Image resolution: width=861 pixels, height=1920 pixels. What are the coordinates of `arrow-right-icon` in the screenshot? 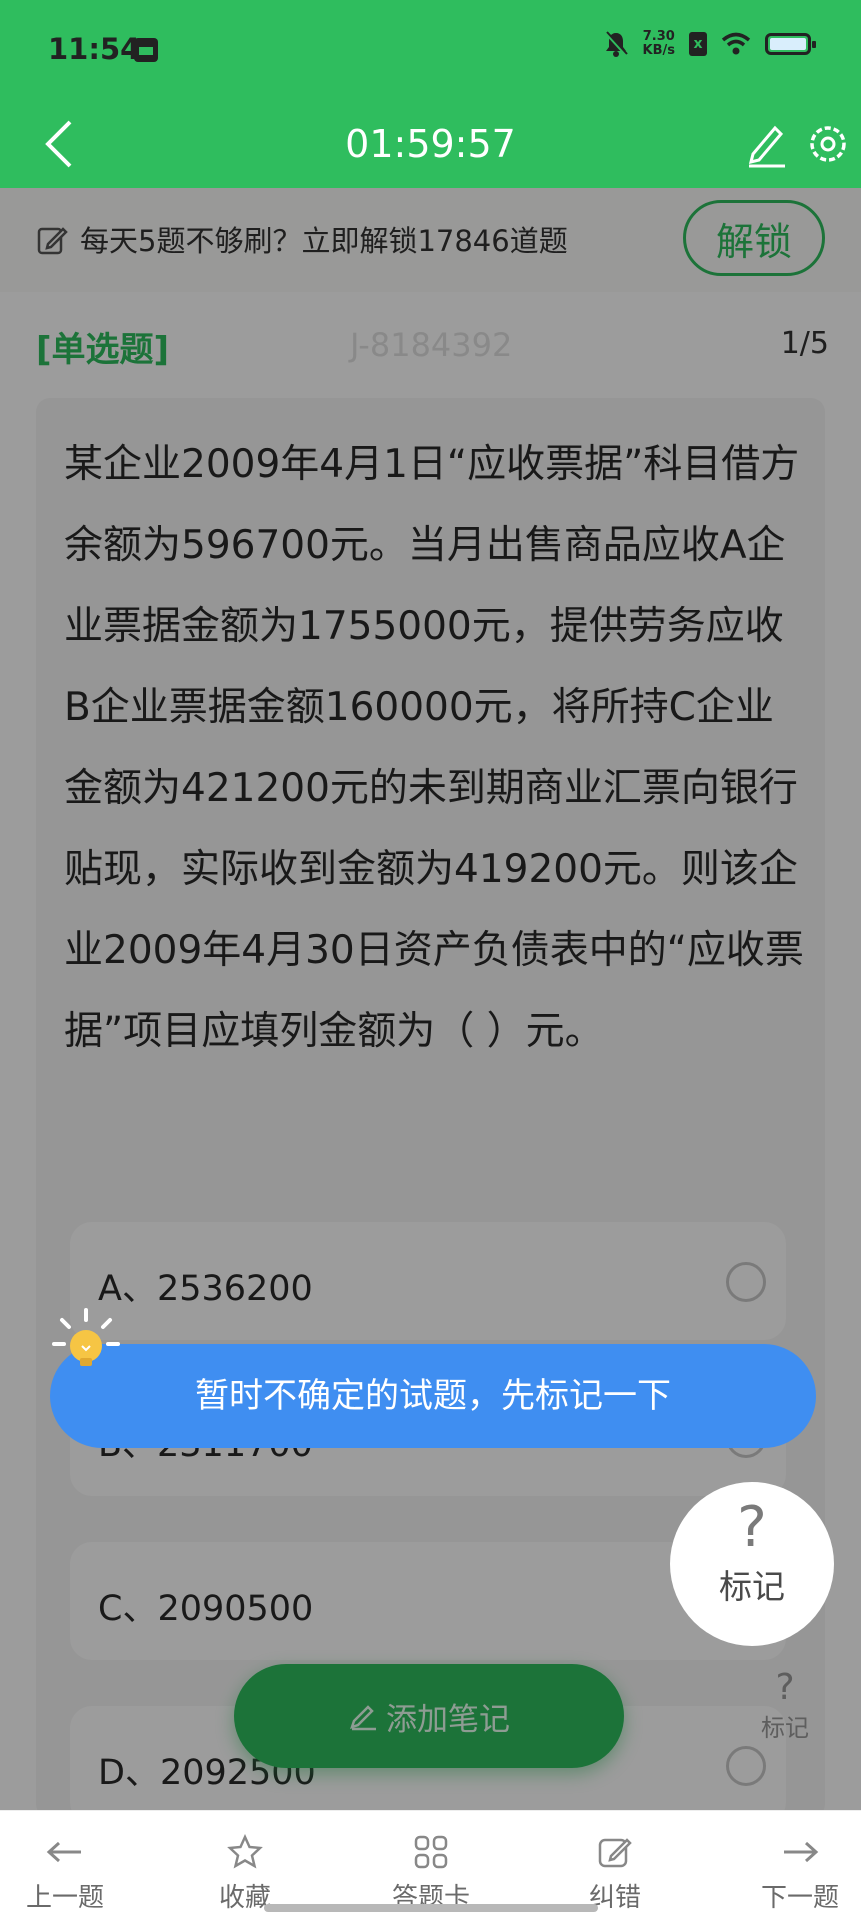 It's located at (801, 1852).